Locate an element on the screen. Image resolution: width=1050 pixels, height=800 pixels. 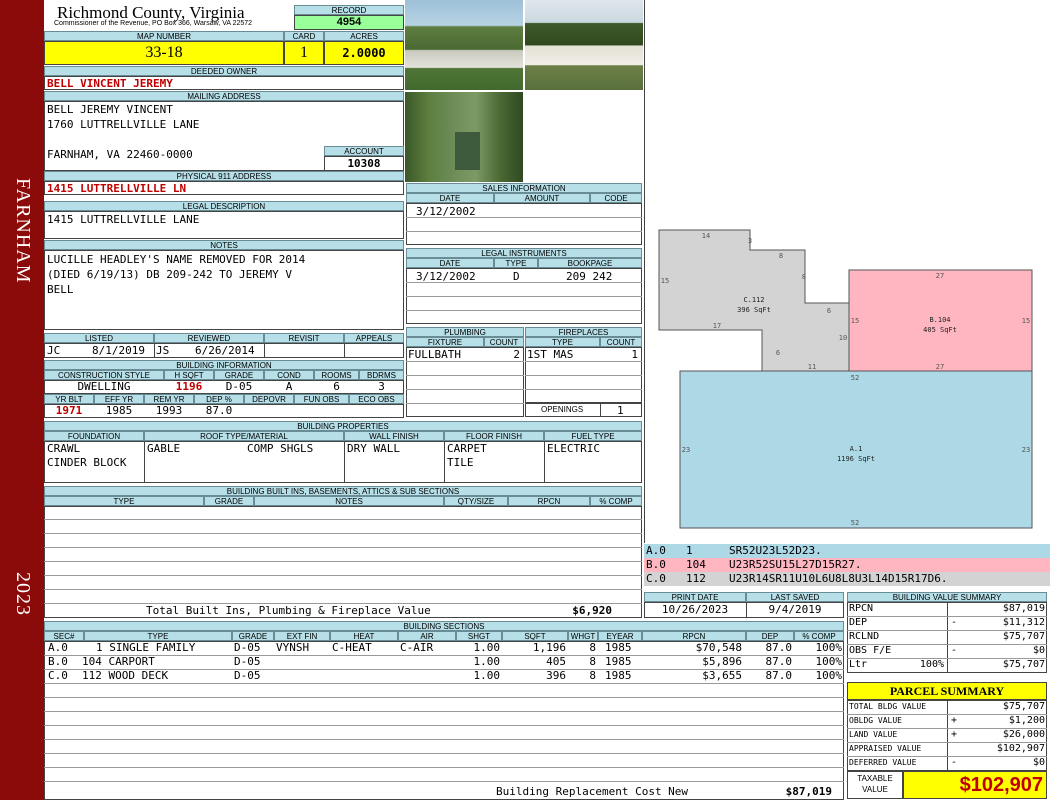
sales-h-date: DATE is located at coordinates (450, 198).